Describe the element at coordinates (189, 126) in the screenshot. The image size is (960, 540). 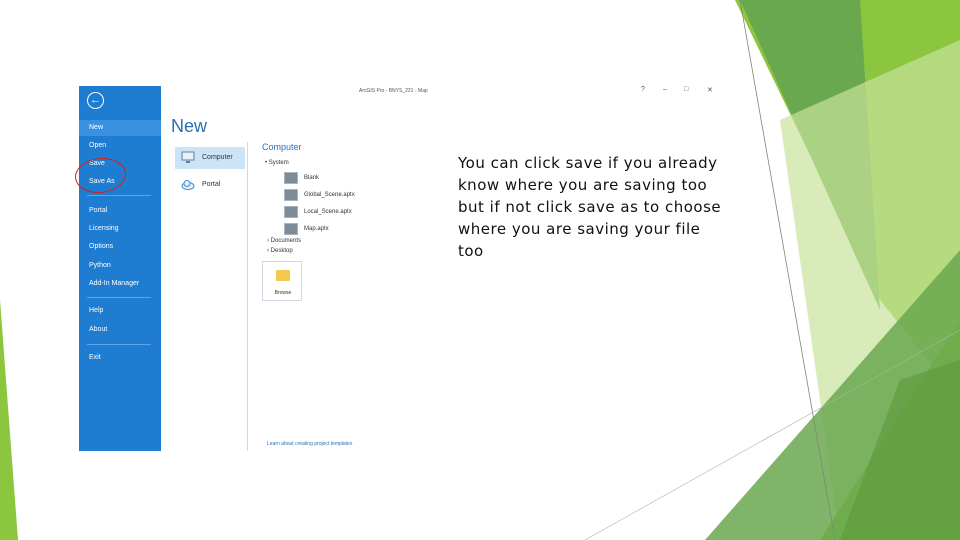
I see `page-title: New` at that location.